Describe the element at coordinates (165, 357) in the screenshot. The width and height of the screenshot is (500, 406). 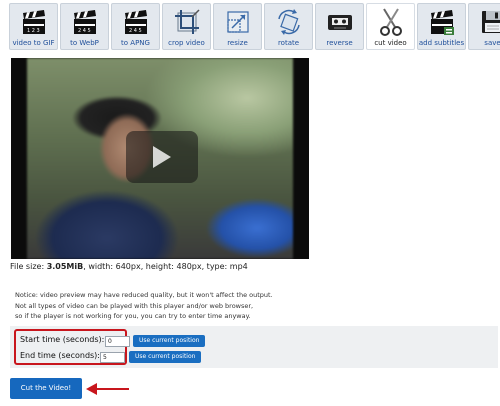
I see `end-use-current-position-button: Use current position` at that location.